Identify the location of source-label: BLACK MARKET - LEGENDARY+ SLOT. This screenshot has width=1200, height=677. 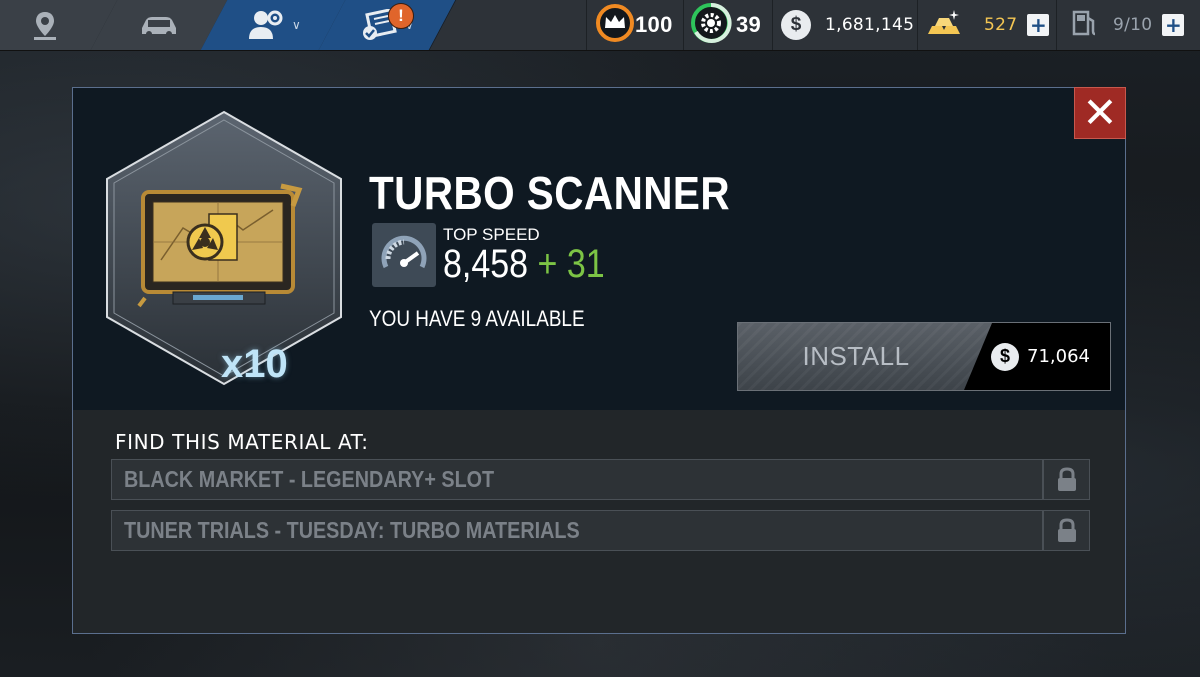
(309, 479).